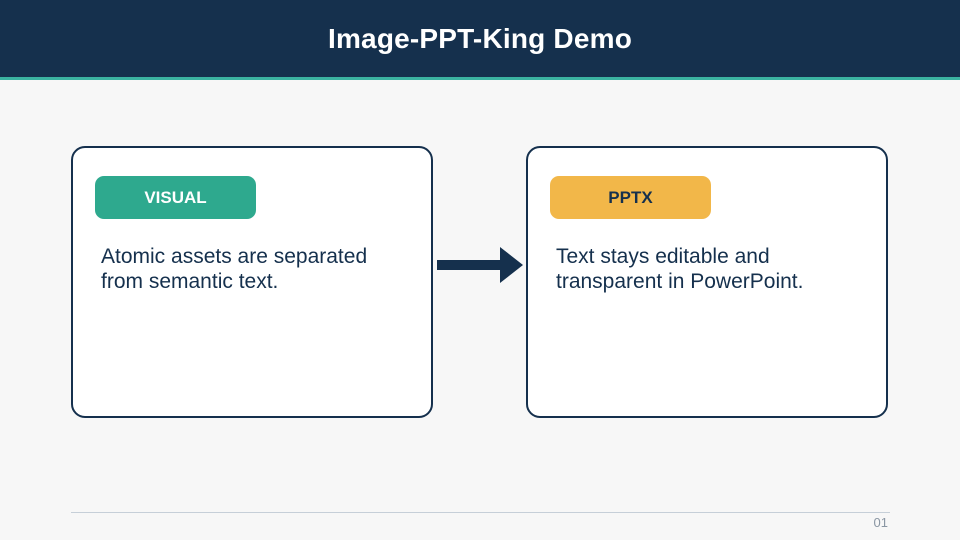 The height and width of the screenshot is (540, 960). What do you see at coordinates (630, 197) in the screenshot?
I see `pptx-badge: PPTX` at bounding box center [630, 197].